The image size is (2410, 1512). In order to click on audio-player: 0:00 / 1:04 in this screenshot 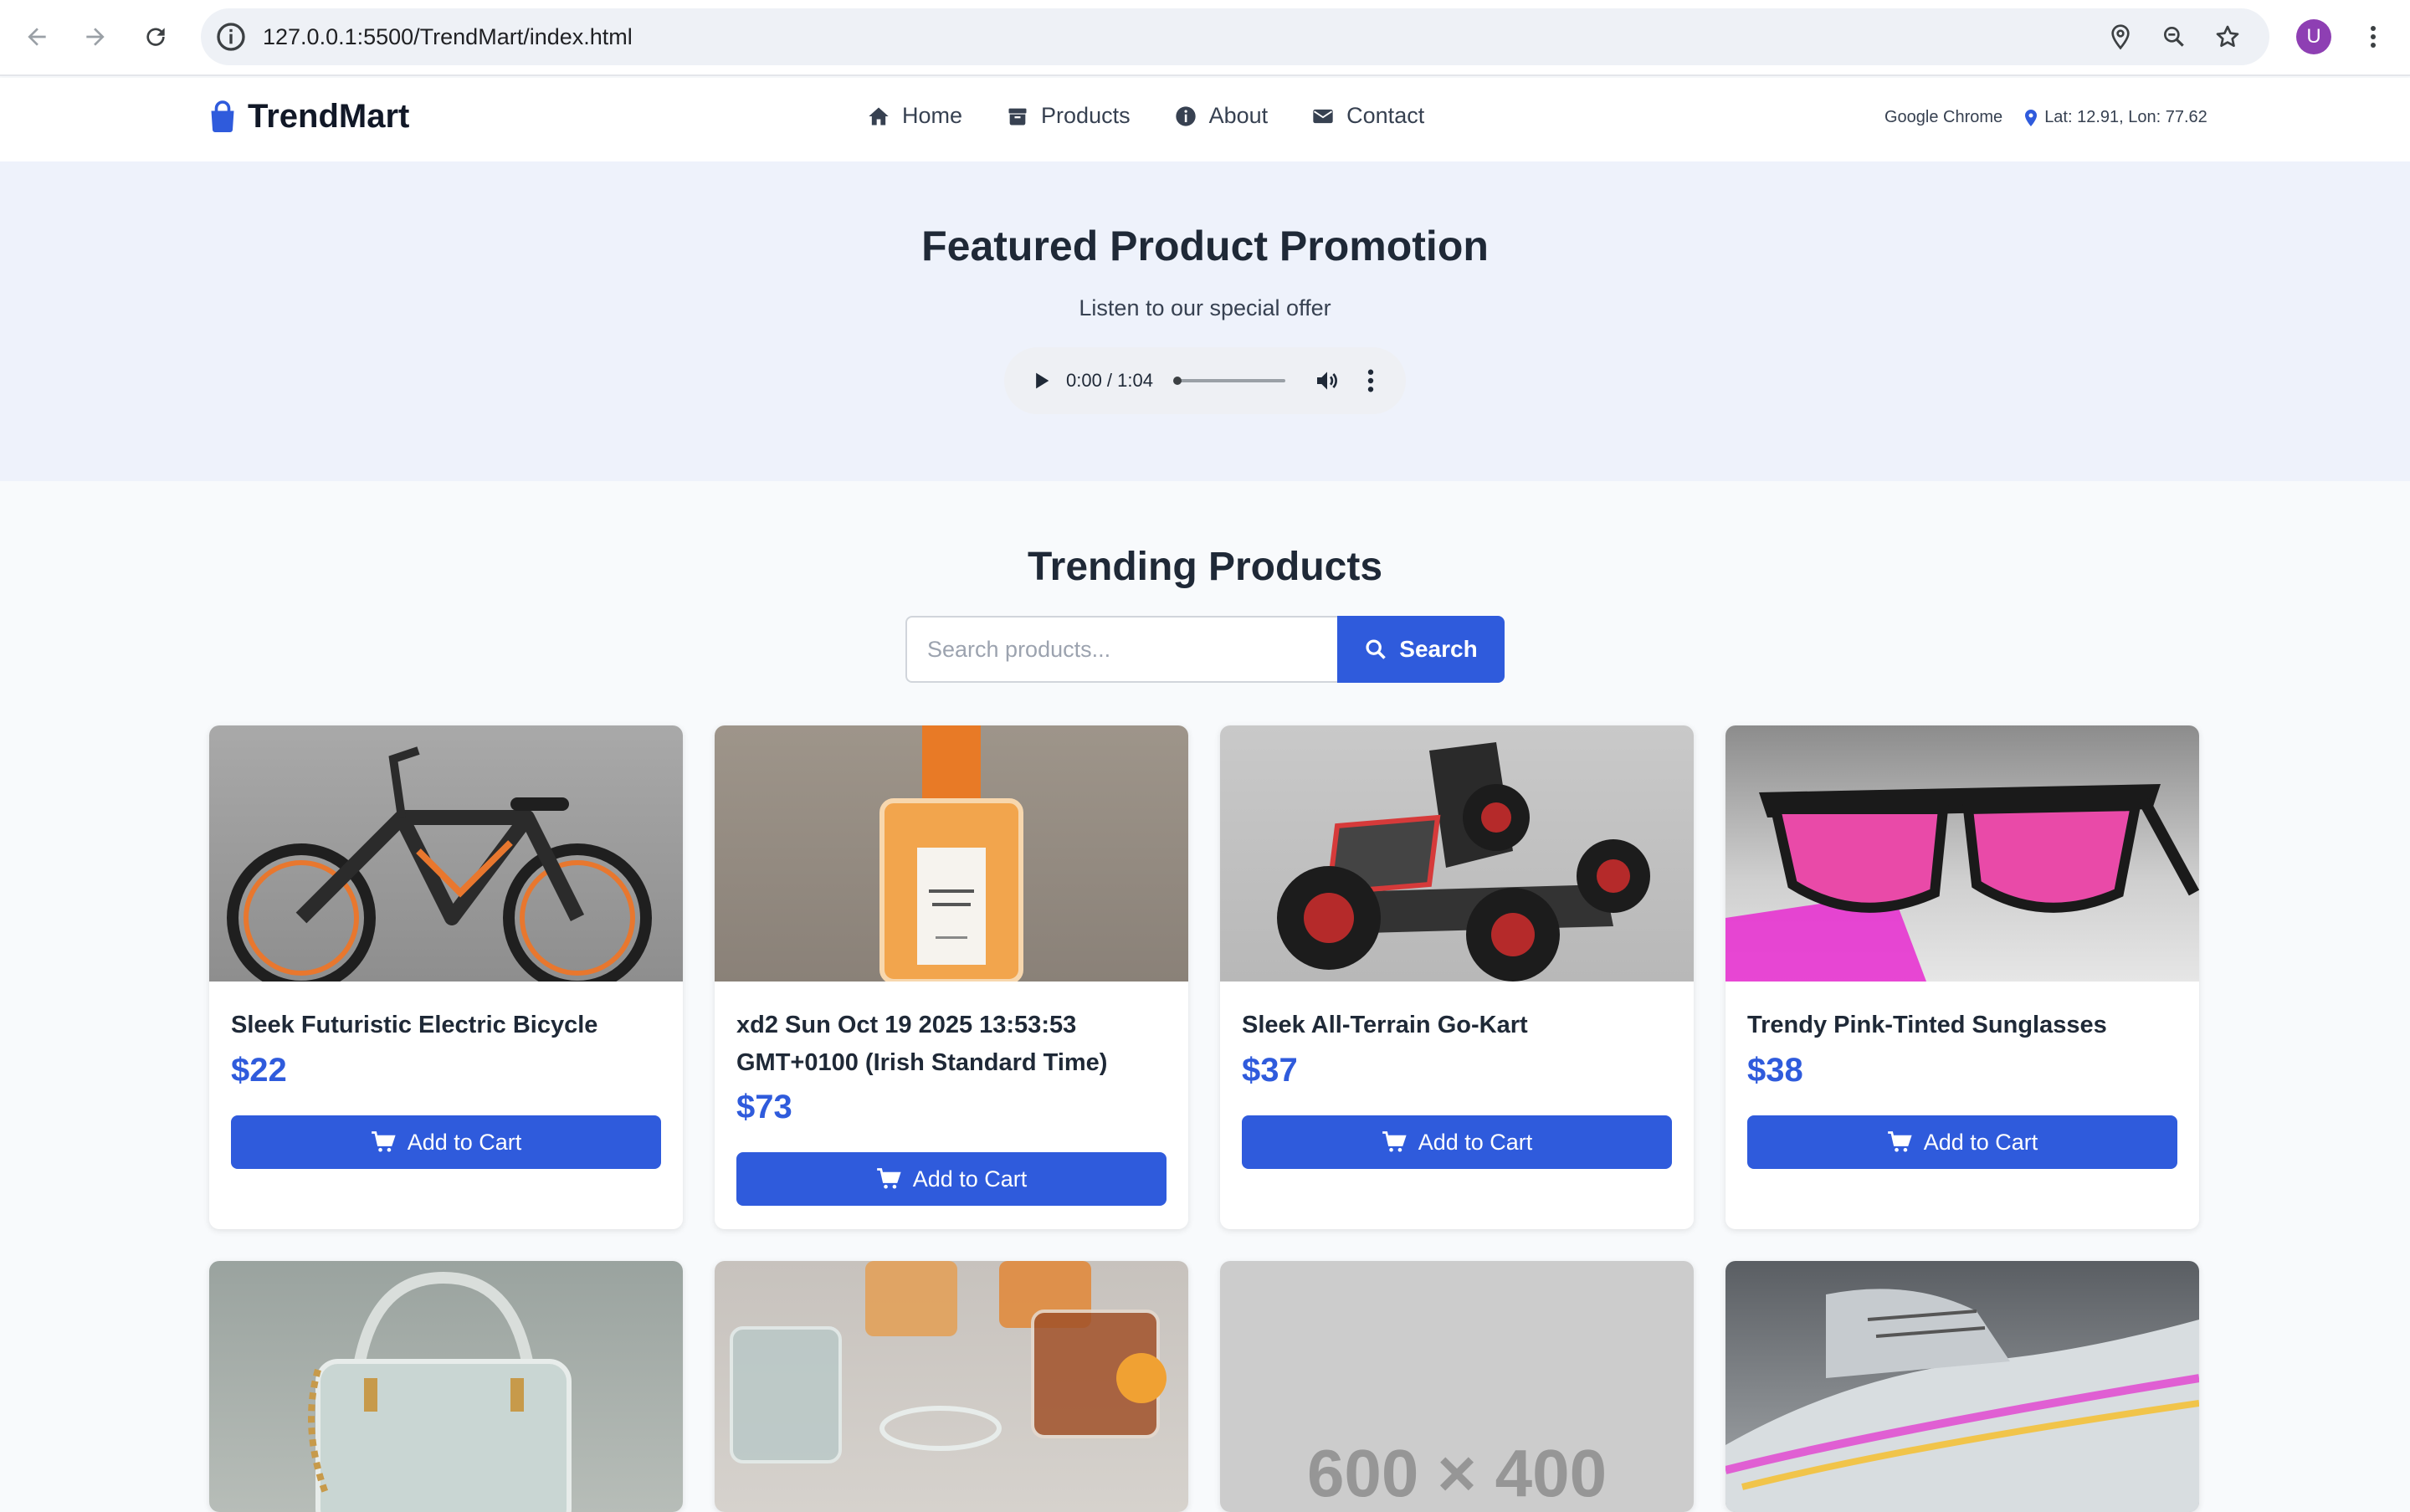, I will do `click(1205, 380)`.